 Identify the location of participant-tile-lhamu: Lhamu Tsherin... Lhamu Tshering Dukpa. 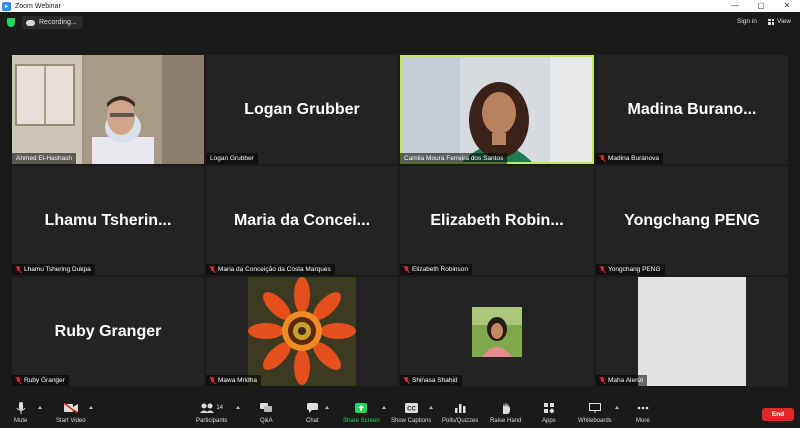
(108, 220).